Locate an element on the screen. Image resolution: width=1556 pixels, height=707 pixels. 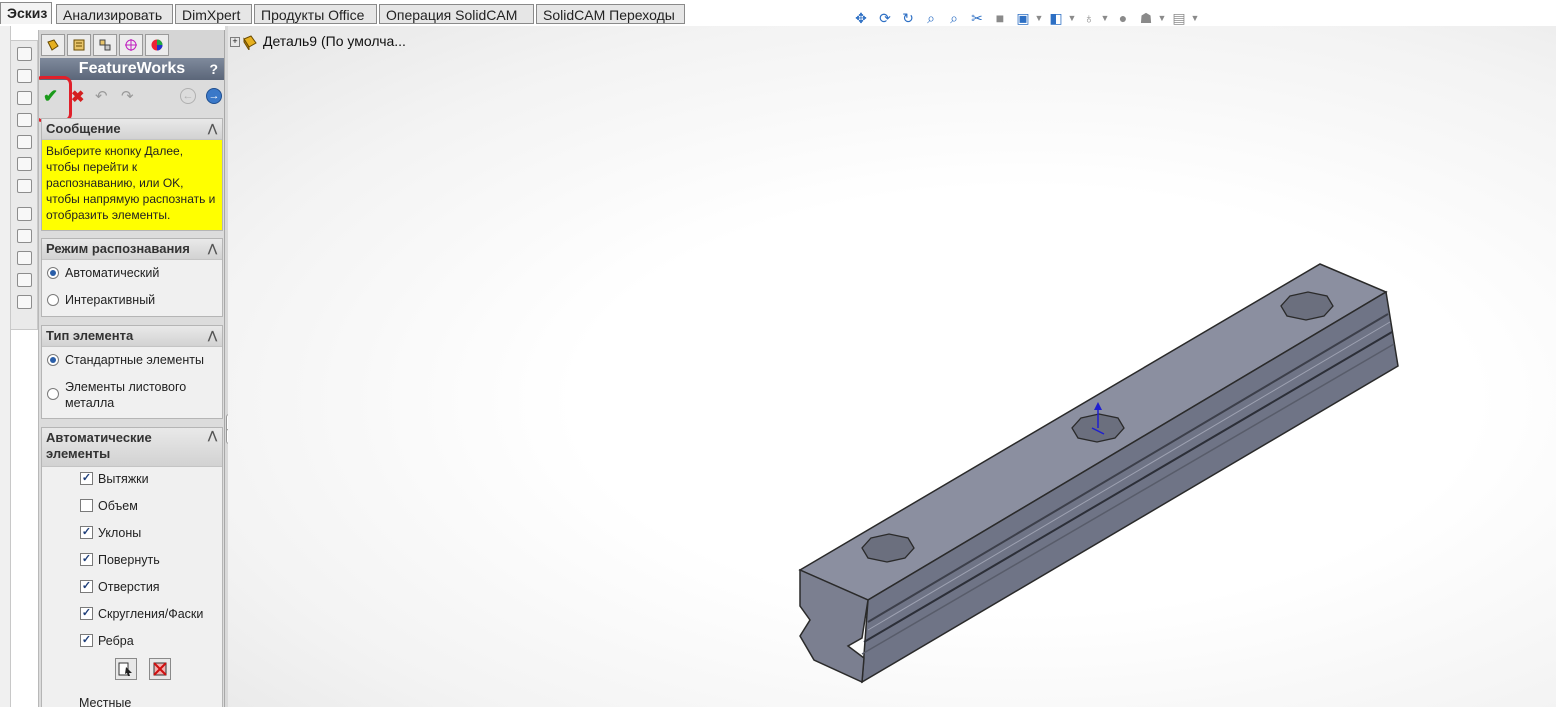
display-manager-tab is located at coordinates (157, 45).